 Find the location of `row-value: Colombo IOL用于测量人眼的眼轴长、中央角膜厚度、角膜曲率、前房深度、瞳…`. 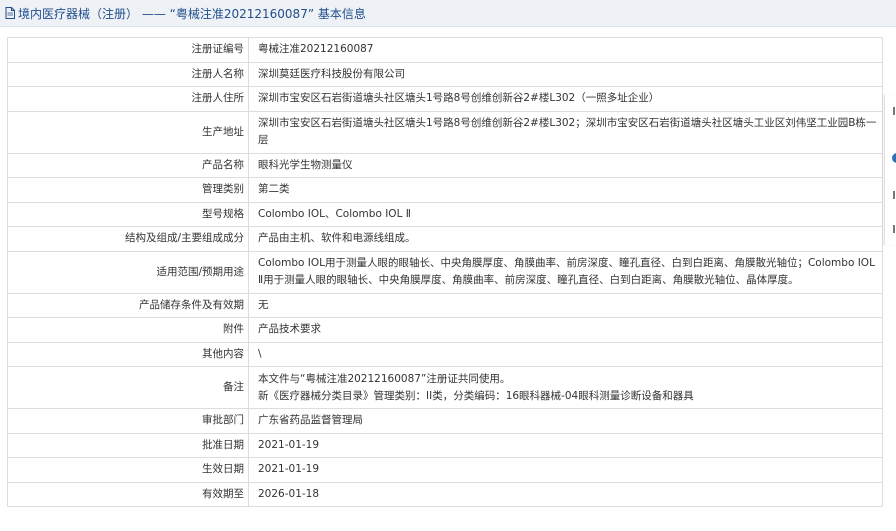

row-value: Colombo IOL用于测量人眼的眼轴长、中央角膜厚度、角膜曲率、前房深度、瞳… is located at coordinates (565, 272).